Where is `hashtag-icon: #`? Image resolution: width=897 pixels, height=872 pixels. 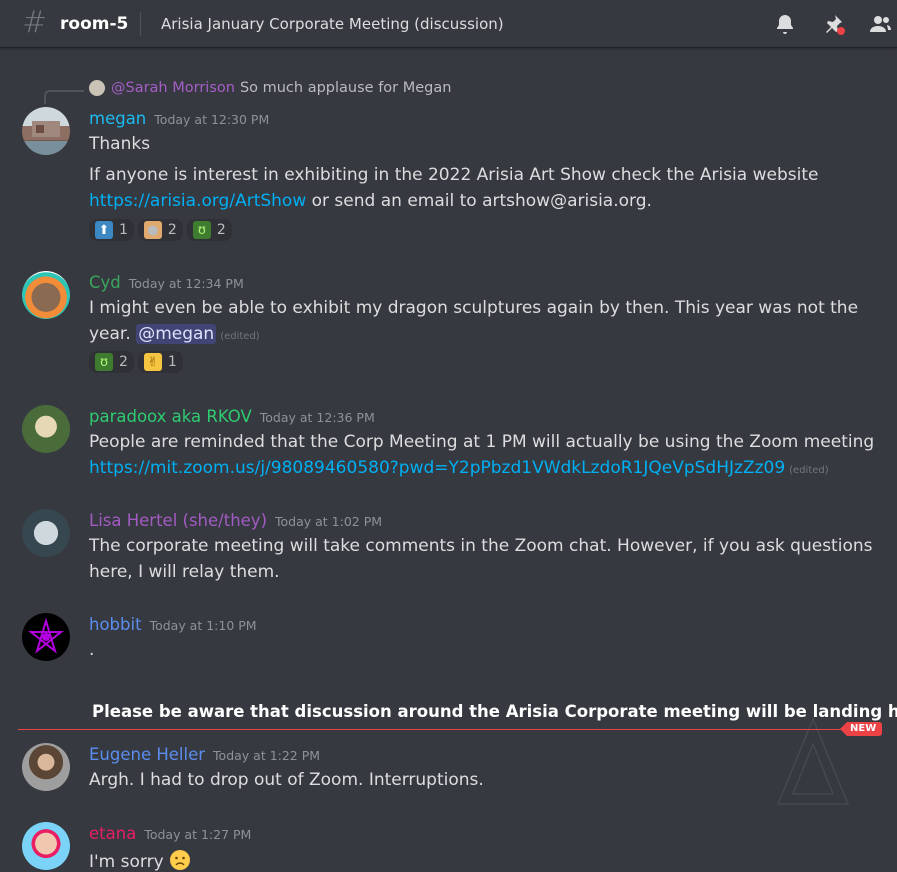
hashtag-icon: # is located at coordinates (35, 22).